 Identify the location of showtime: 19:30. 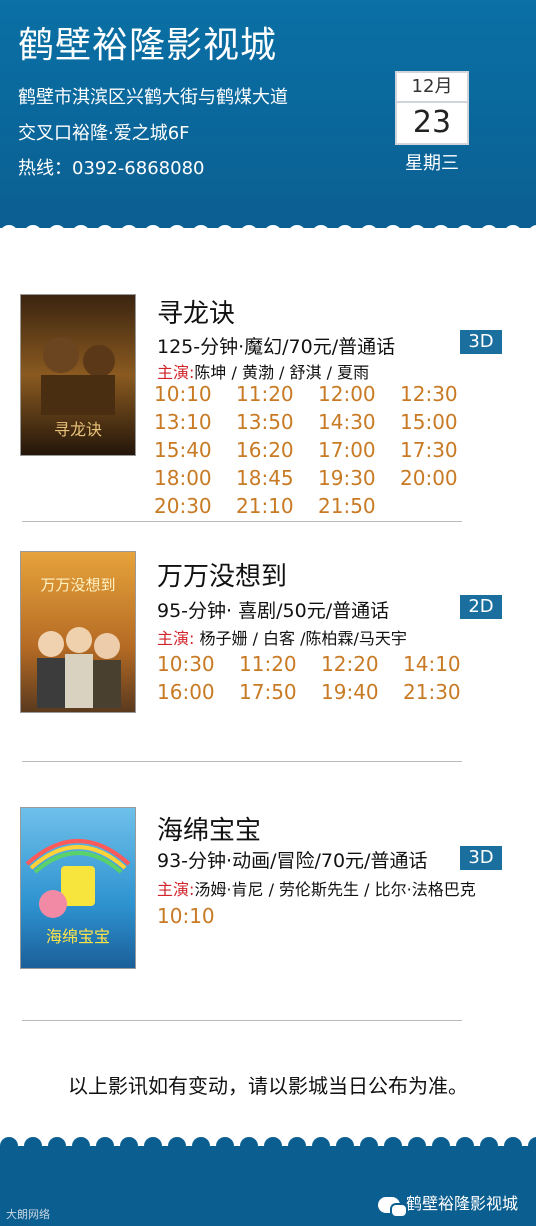
(359, 478).